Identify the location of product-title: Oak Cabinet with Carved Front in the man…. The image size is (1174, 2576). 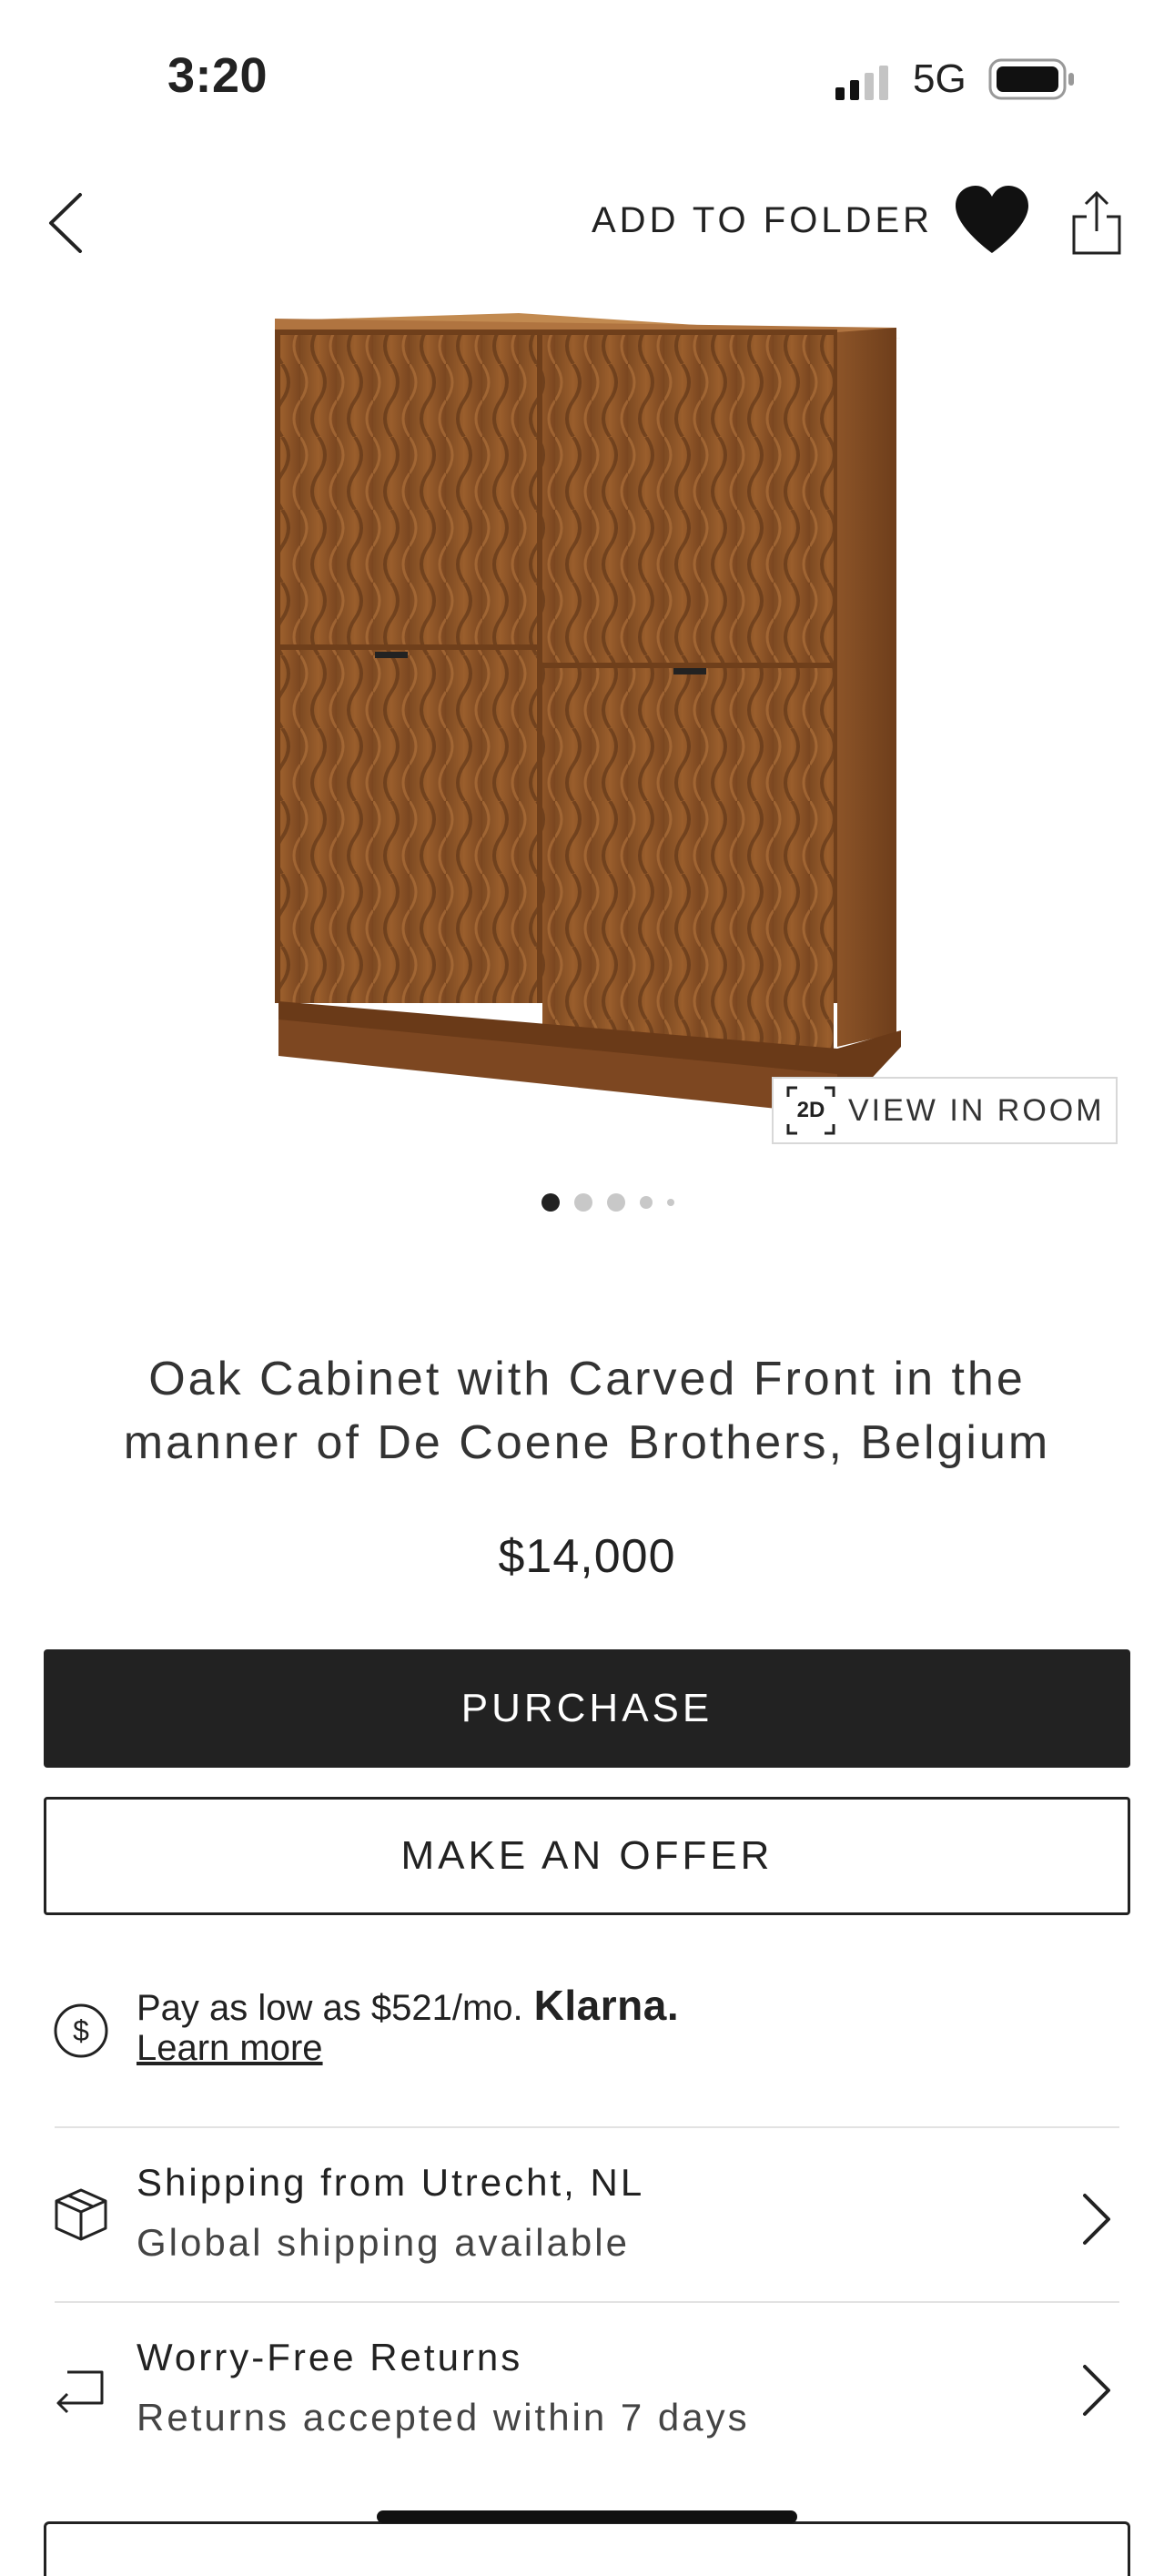
(587, 1411).